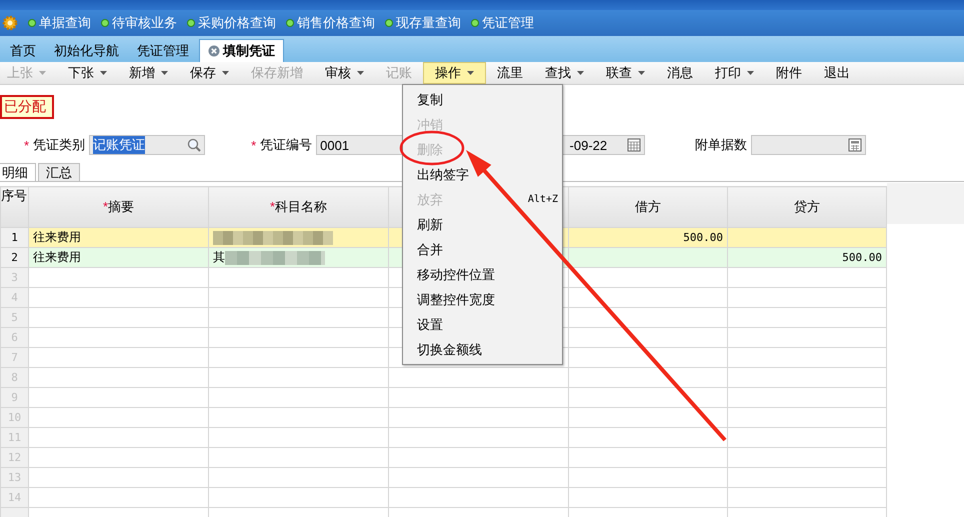 This screenshot has width=964, height=517. Describe the element at coordinates (648, 207) in the screenshot. I see `column-header: 借方` at that location.